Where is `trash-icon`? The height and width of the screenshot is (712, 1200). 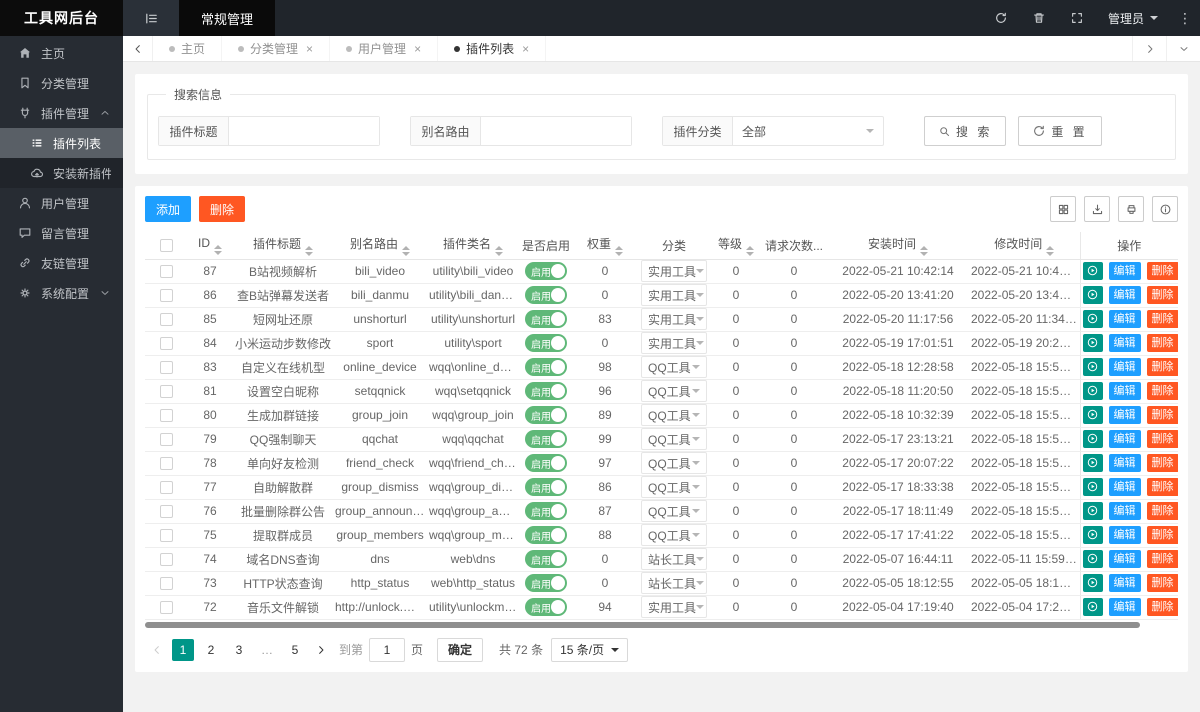
trash-icon is located at coordinates (1039, 18).